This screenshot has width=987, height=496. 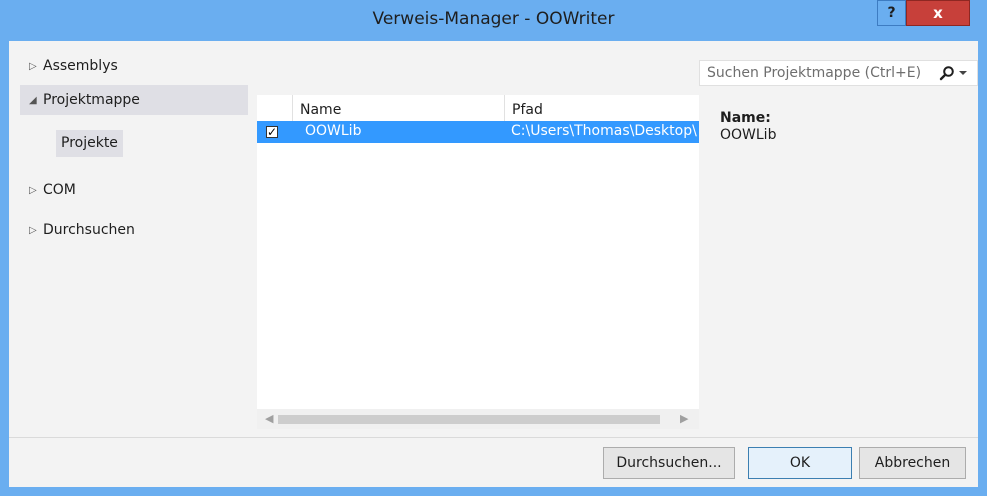 I want to click on tree-item-label: Assemblys, so click(x=80, y=66).